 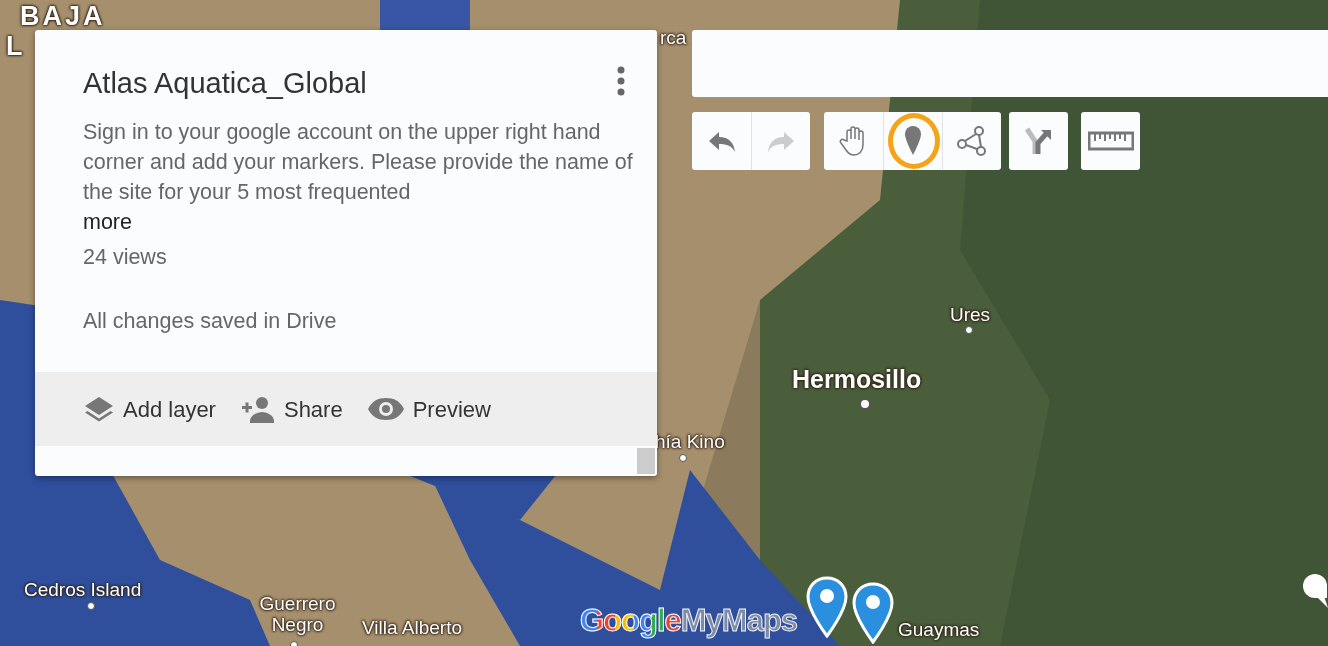 What do you see at coordinates (358, 162) in the screenshot?
I see `map-description: Sign in to your google account on the upper right hand corner and add your markers. Please provide the name of the site for your 5 most frequented` at bounding box center [358, 162].